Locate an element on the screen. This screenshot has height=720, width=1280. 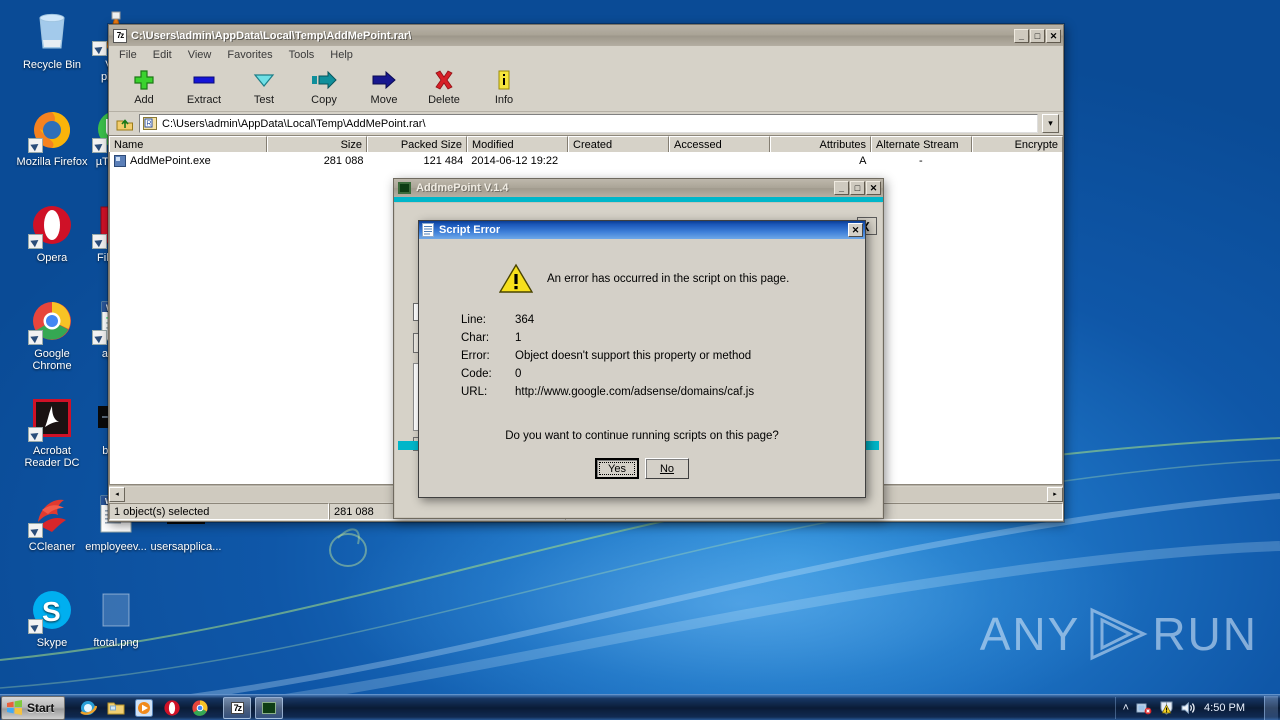
toolbar-button-extract: Extract is located at coordinates (204, 86).